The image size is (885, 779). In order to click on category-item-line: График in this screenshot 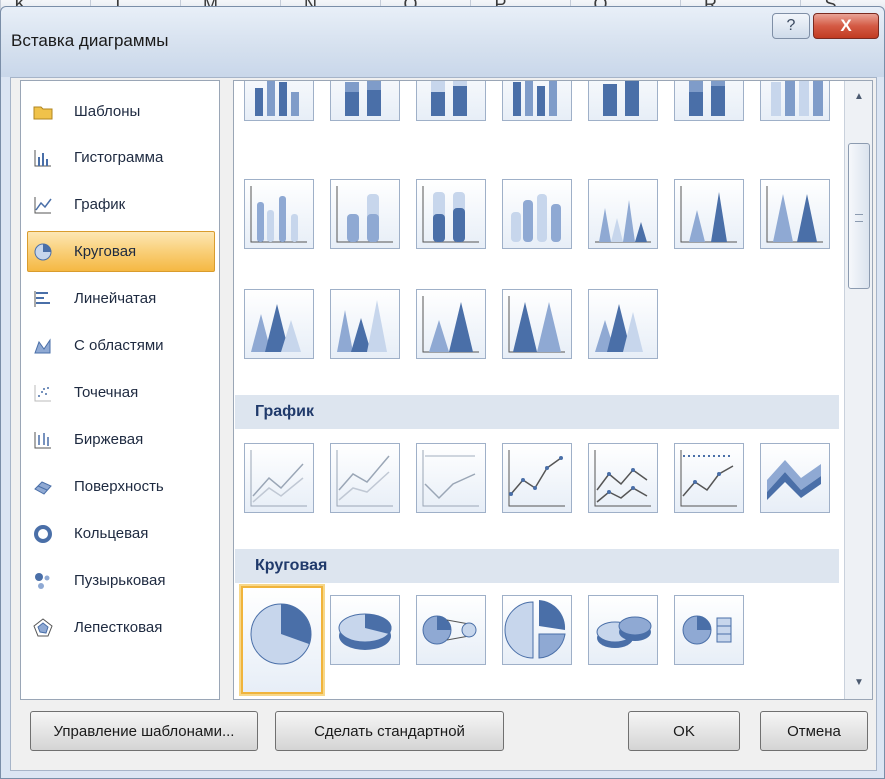, I will do `click(121, 204)`.